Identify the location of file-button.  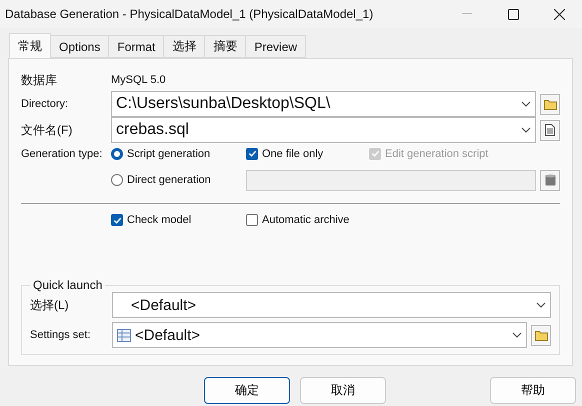
(550, 130).